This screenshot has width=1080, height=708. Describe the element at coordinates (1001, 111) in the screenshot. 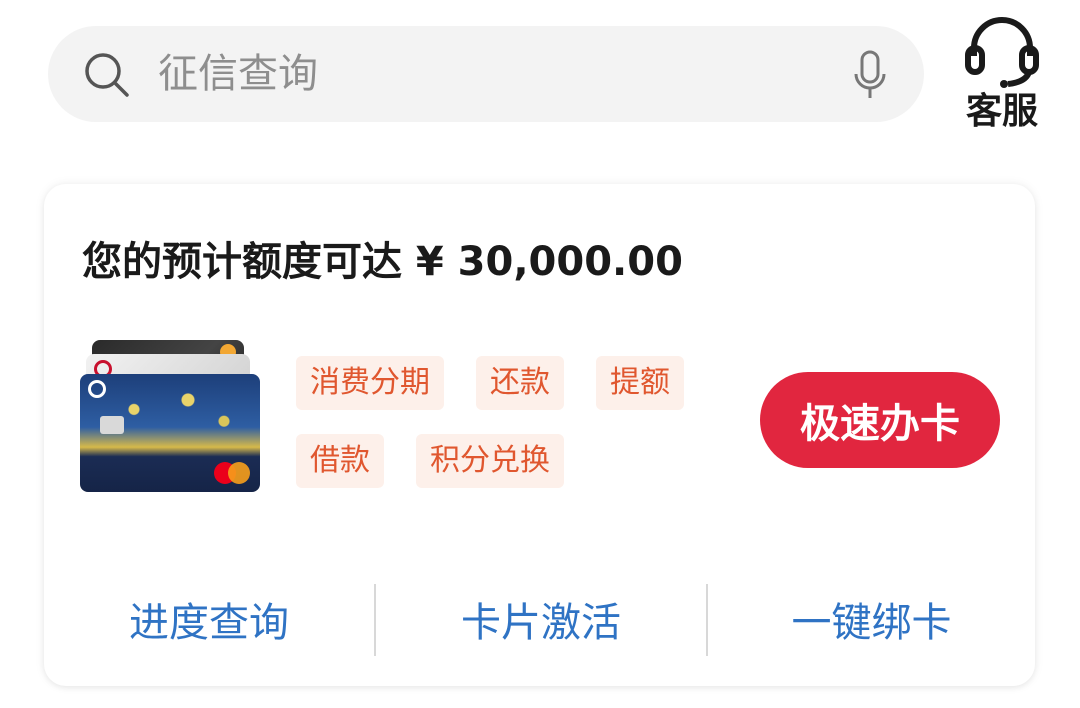

I see `customer-service-label: 客服` at that location.